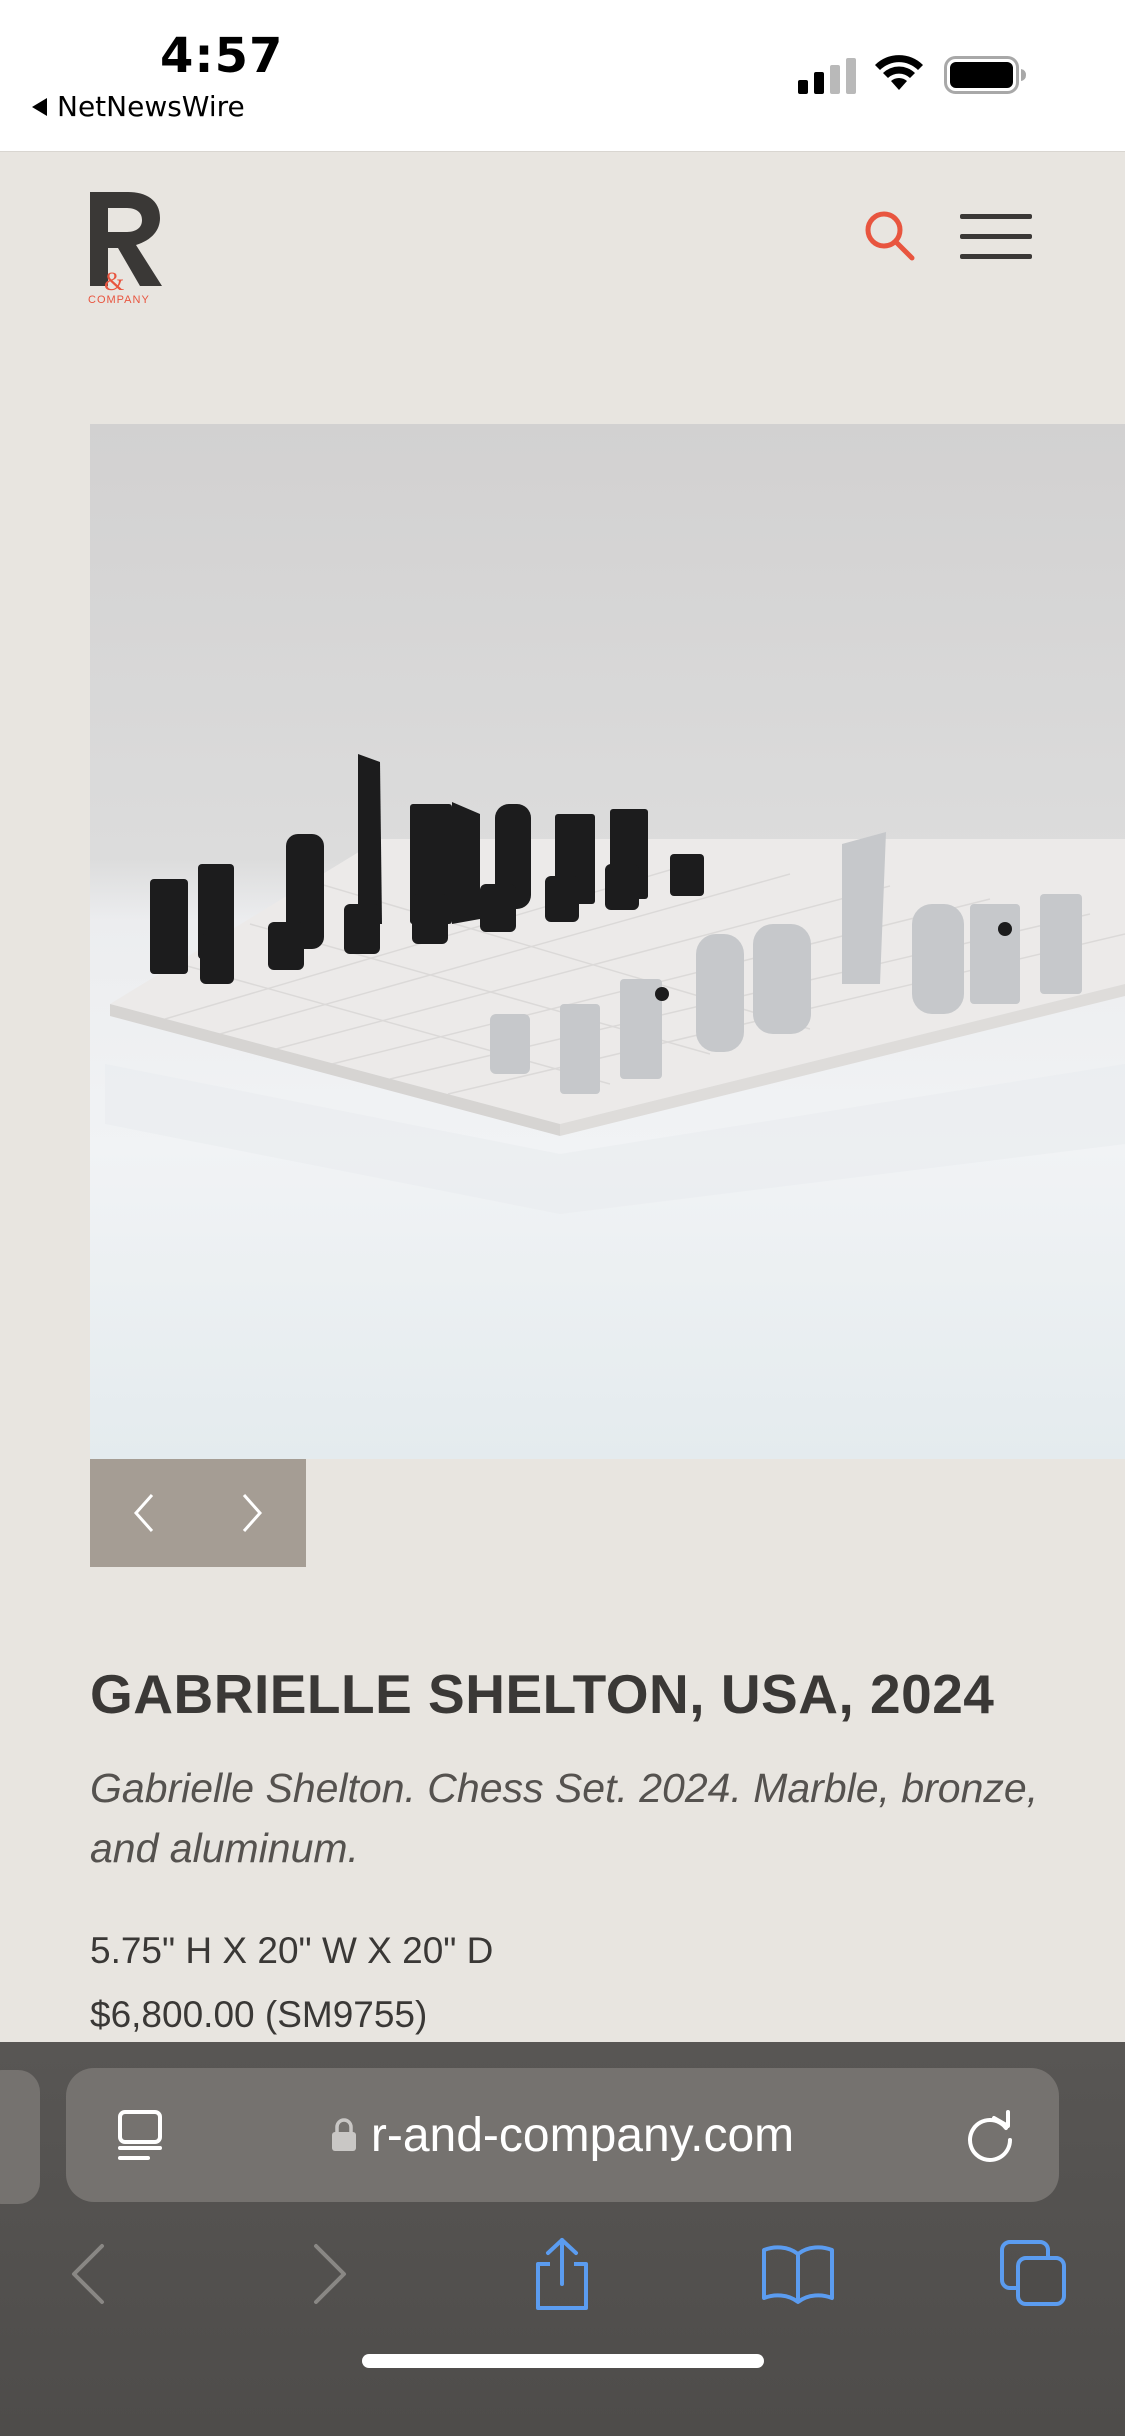  I want to click on search-icon, so click(890, 236).